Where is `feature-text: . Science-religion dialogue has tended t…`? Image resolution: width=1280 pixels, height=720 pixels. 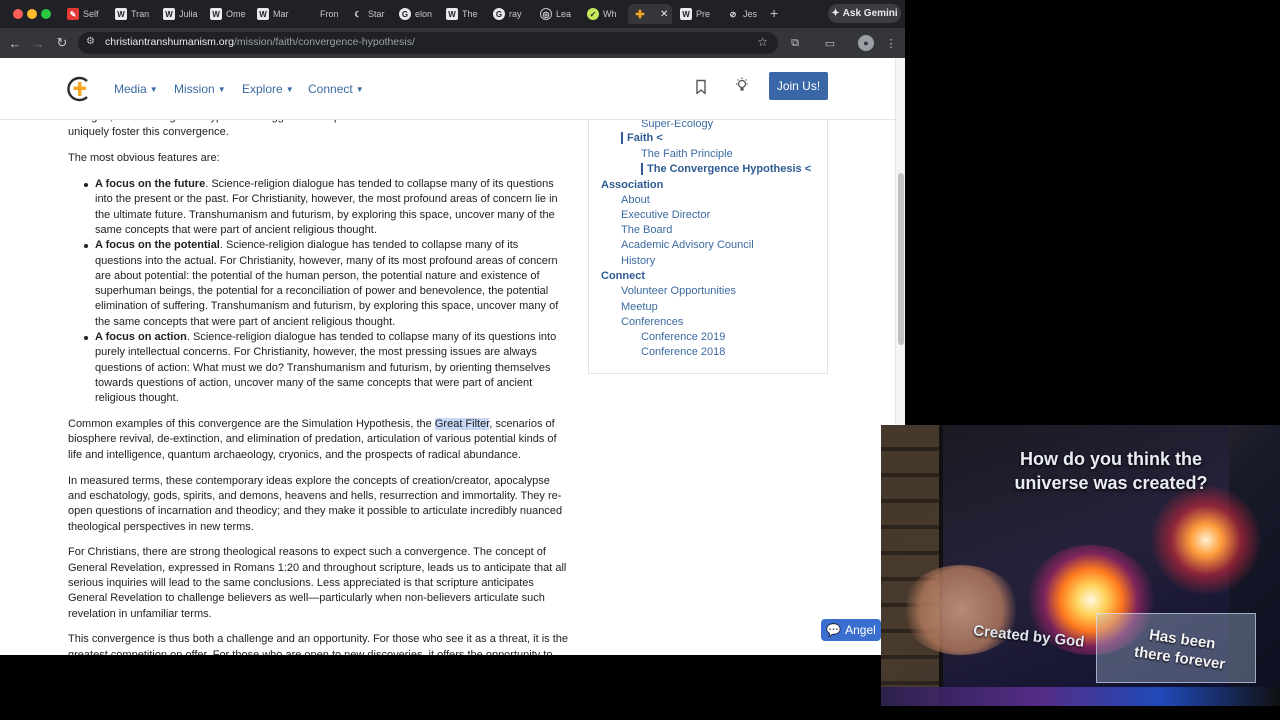
feature-text: . Science-religion dialogue has tended t… is located at coordinates (327, 283).